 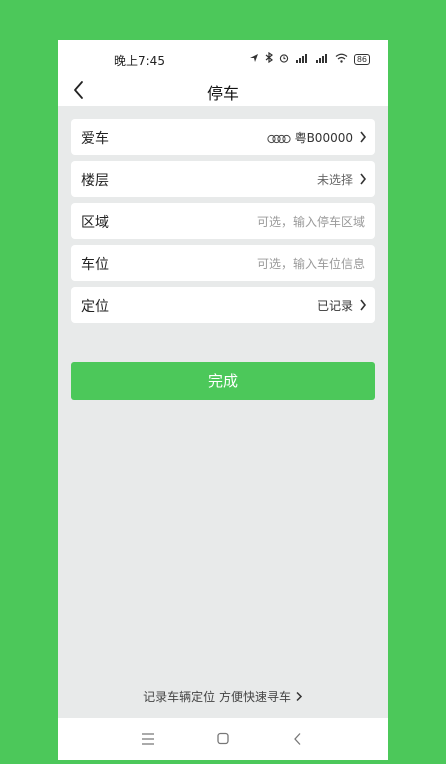 I want to click on location-label: 定位, so click(x=95, y=307).